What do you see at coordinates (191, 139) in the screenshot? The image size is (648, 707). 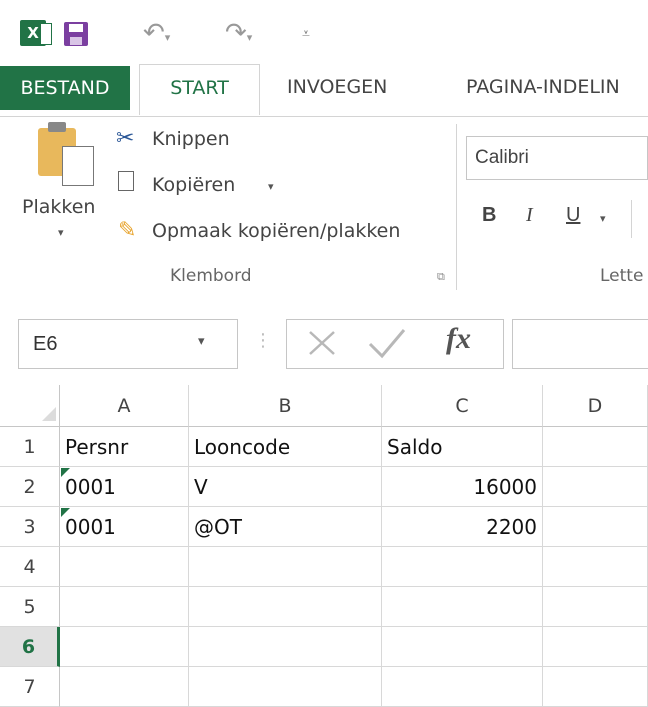 I see `cut-button: Knippen` at bounding box center [191, 139].